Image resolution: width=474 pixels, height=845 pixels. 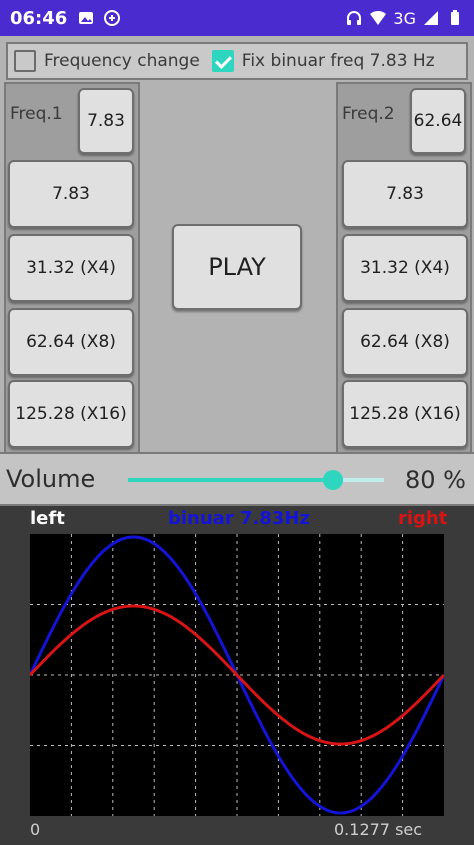 What do you see at coordinates (438, 121) in the screenshot?
I see `freq2-value-field: 62.64` at bounding box center [438, 121].